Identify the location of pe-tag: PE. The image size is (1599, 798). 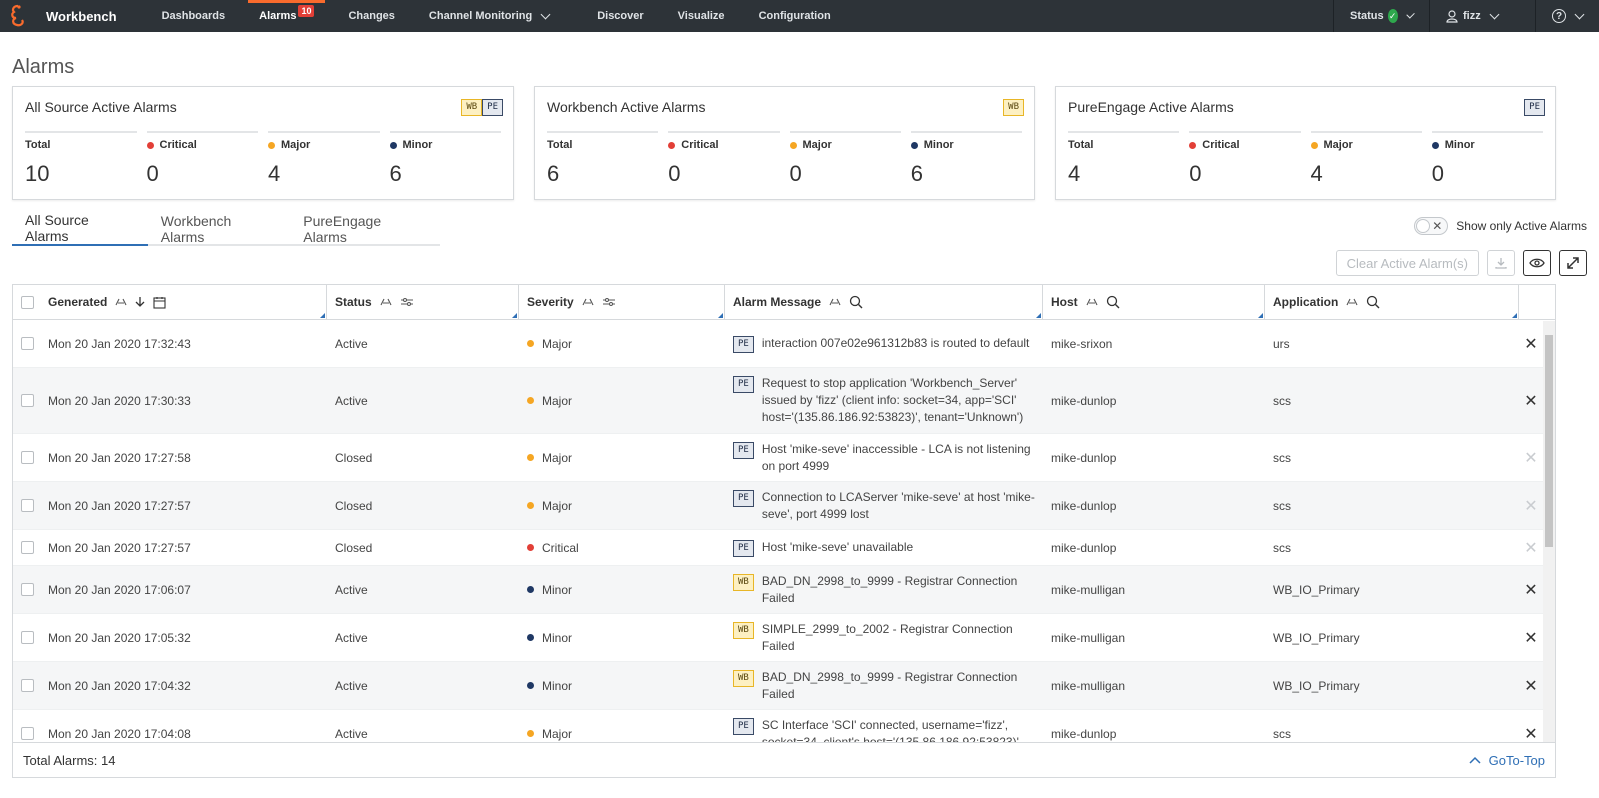
(492, 107).